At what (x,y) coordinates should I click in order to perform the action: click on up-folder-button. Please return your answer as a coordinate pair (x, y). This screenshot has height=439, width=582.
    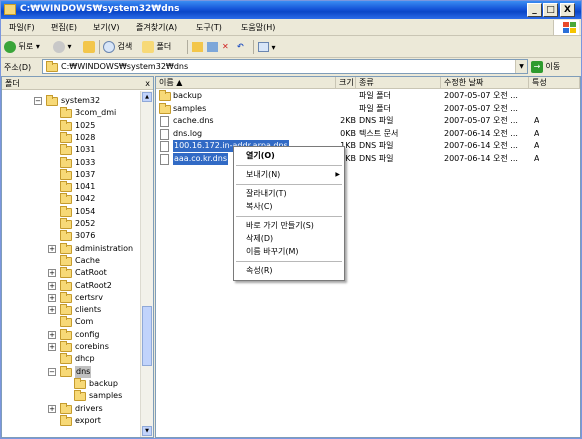
    Looking at the image, I should click on (89, 47).